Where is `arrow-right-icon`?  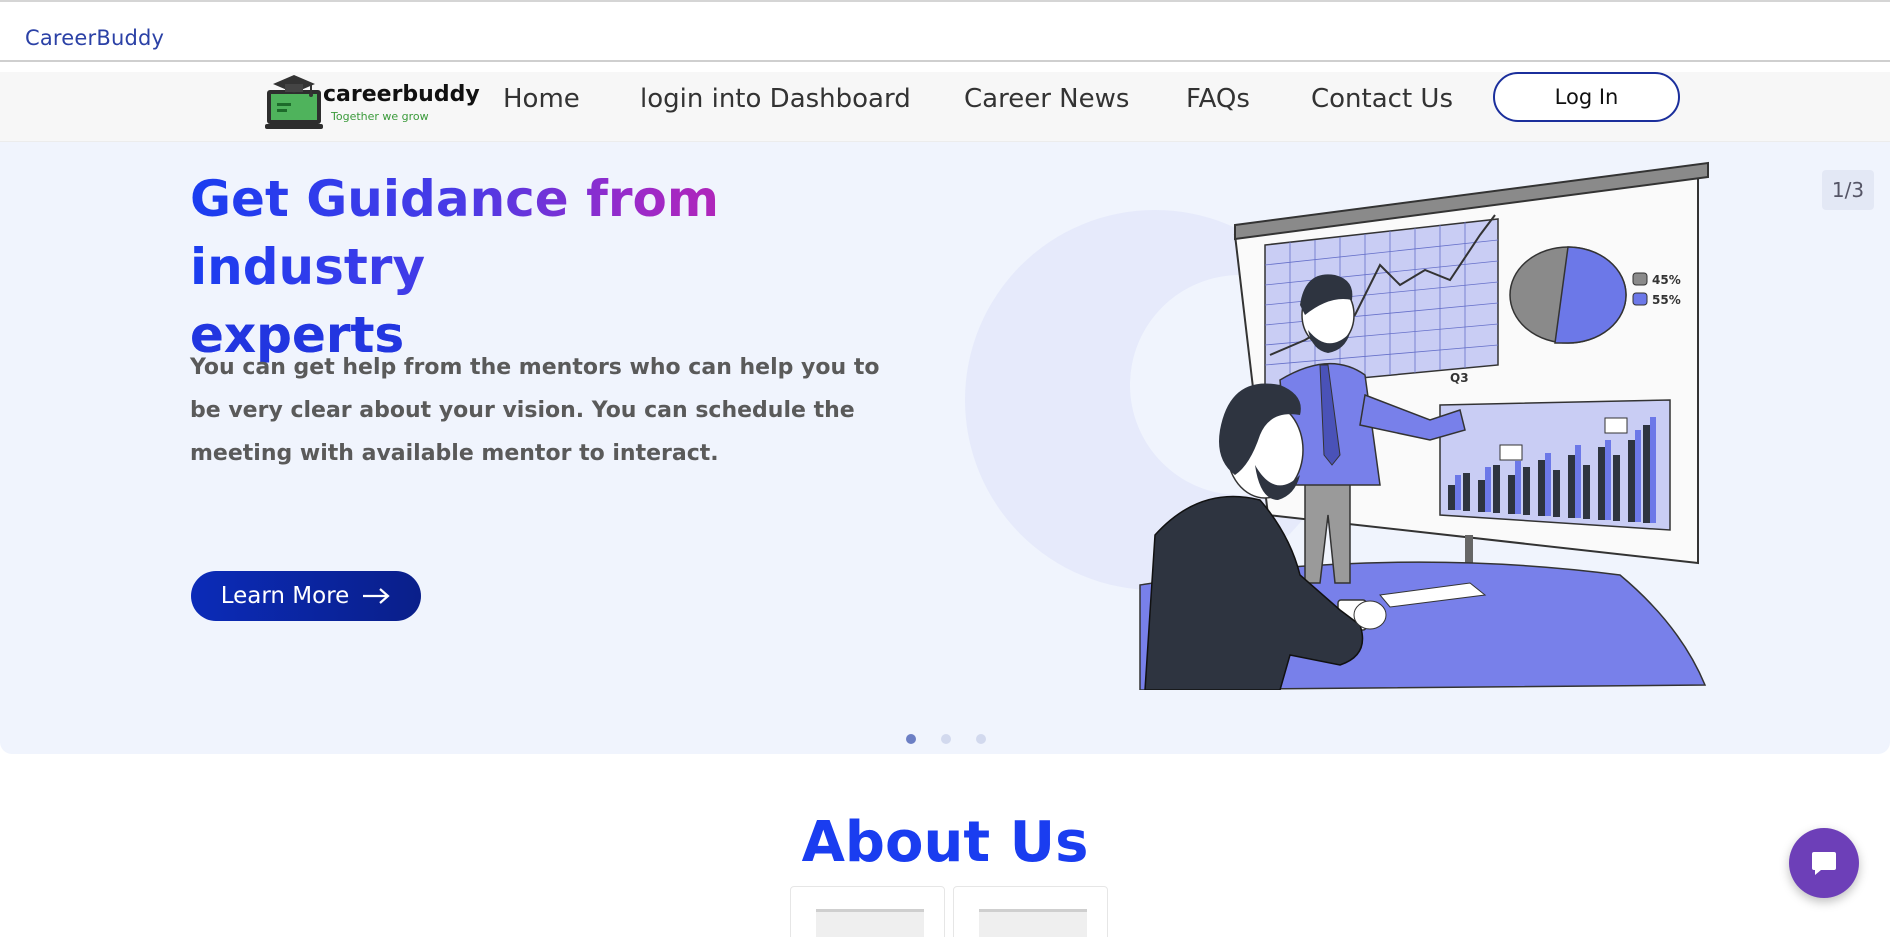
arrow-right-icon is located at coordinates (376, 596).